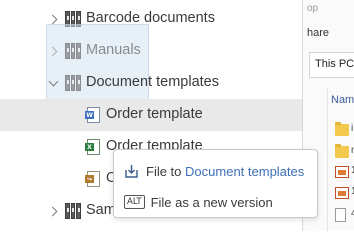  What do you see at coordinates (151, 51) in the screenshot?
I see `tree-item-manuals: Manuals` at bounding box center [151, 51].